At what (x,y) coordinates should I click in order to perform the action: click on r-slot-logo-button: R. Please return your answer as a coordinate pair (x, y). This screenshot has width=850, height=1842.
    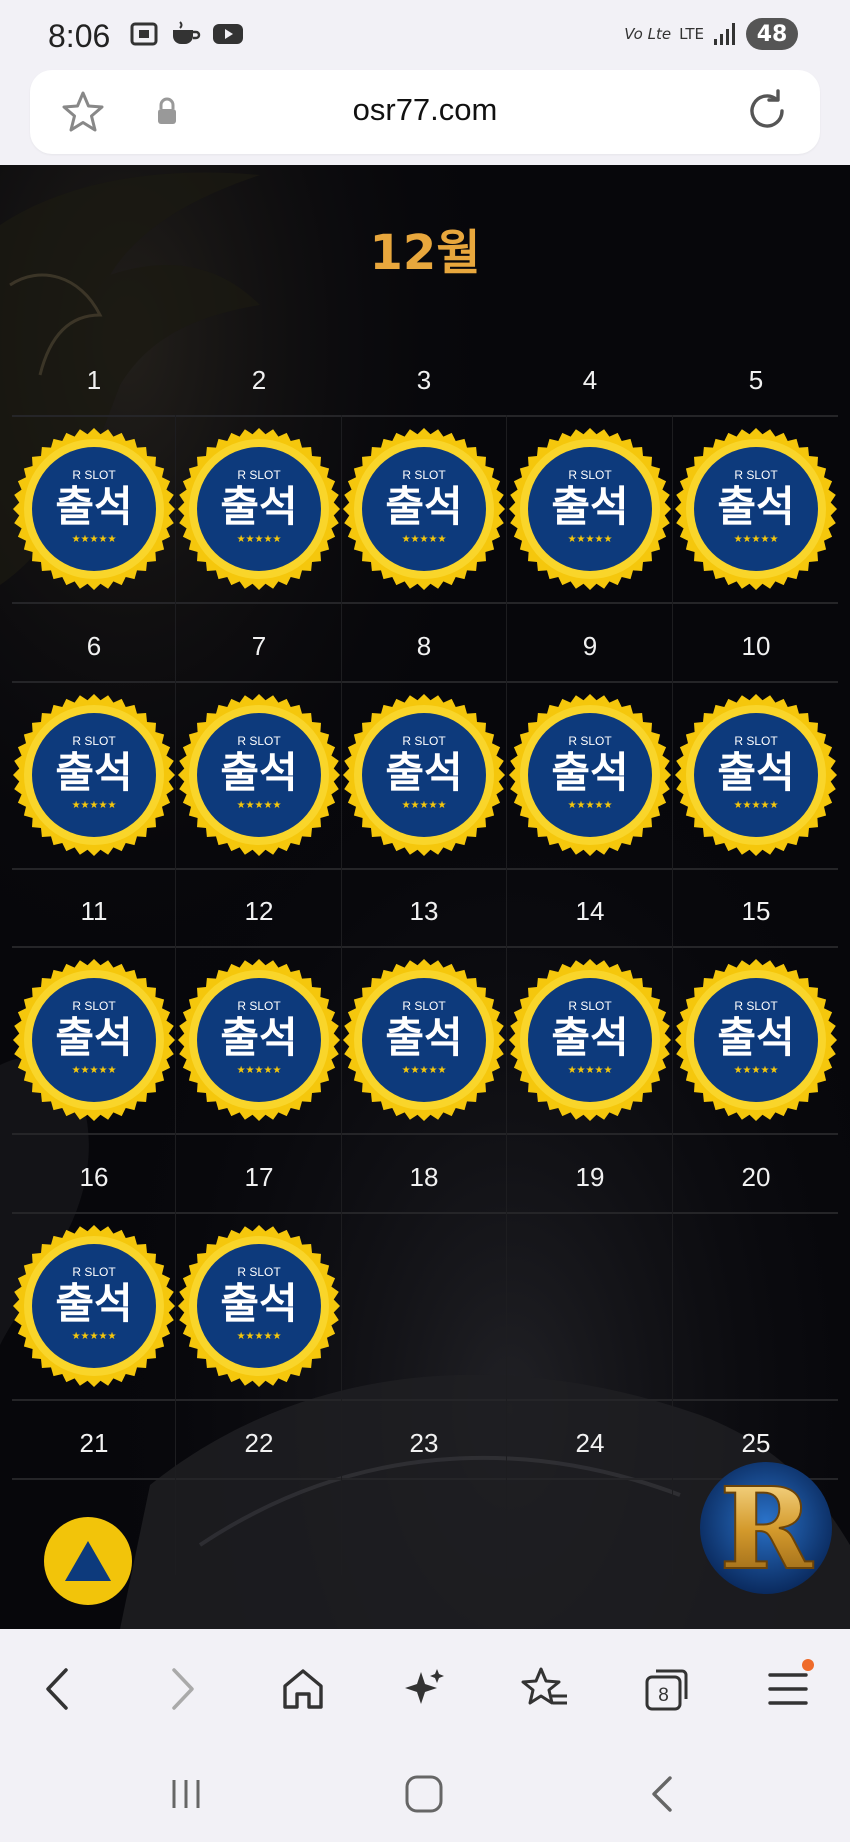
    Looking at the image, I should click on (766, 1528).